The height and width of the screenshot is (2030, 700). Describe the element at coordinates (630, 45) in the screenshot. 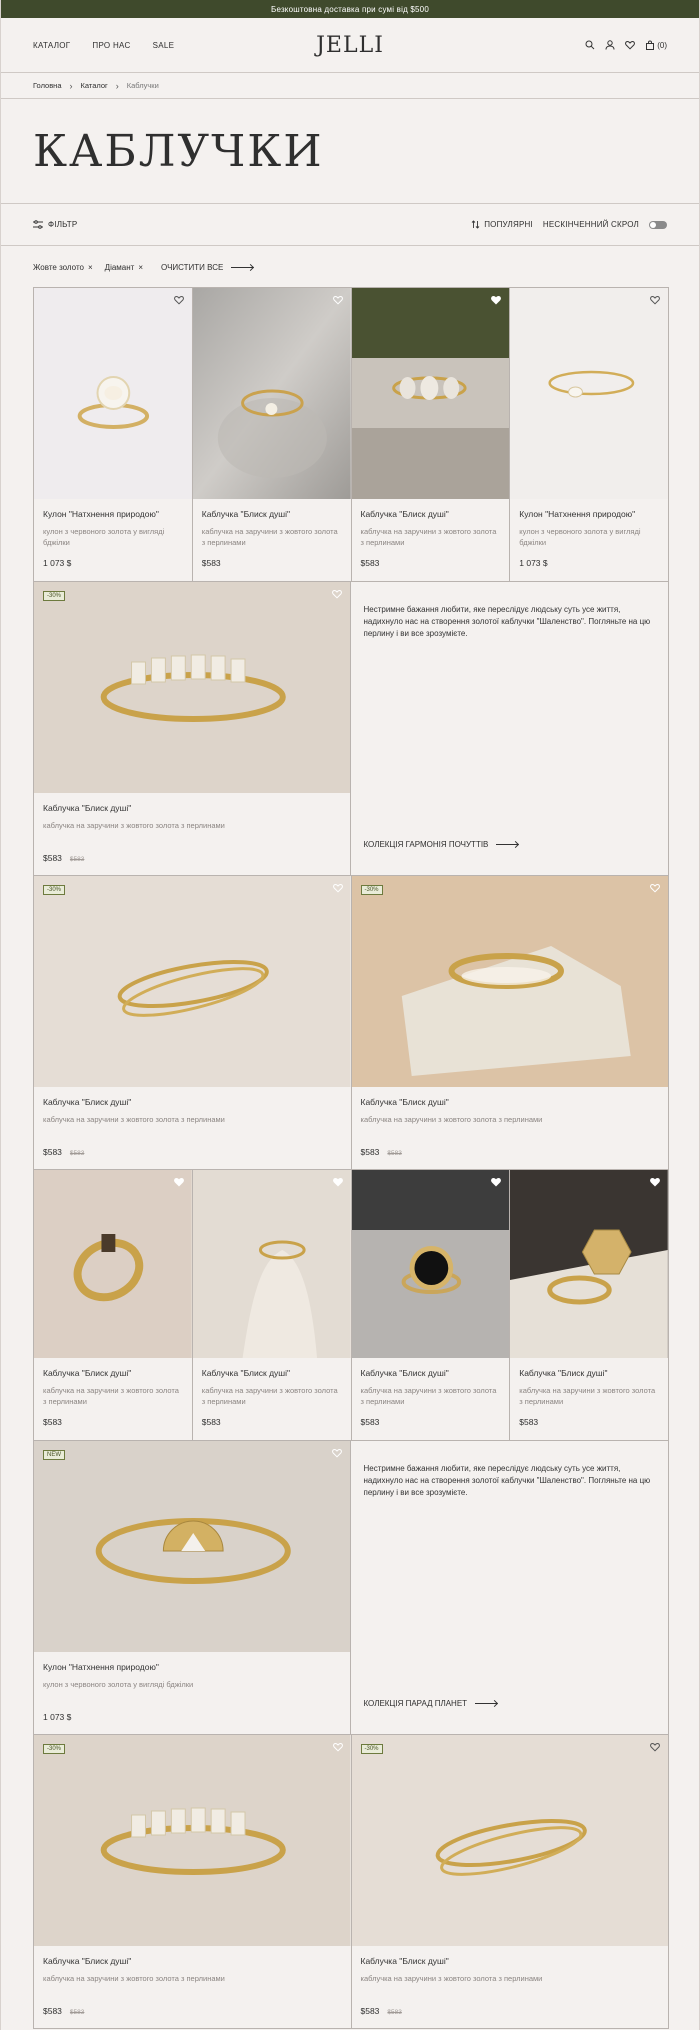

I see `heart-icon` at that location.